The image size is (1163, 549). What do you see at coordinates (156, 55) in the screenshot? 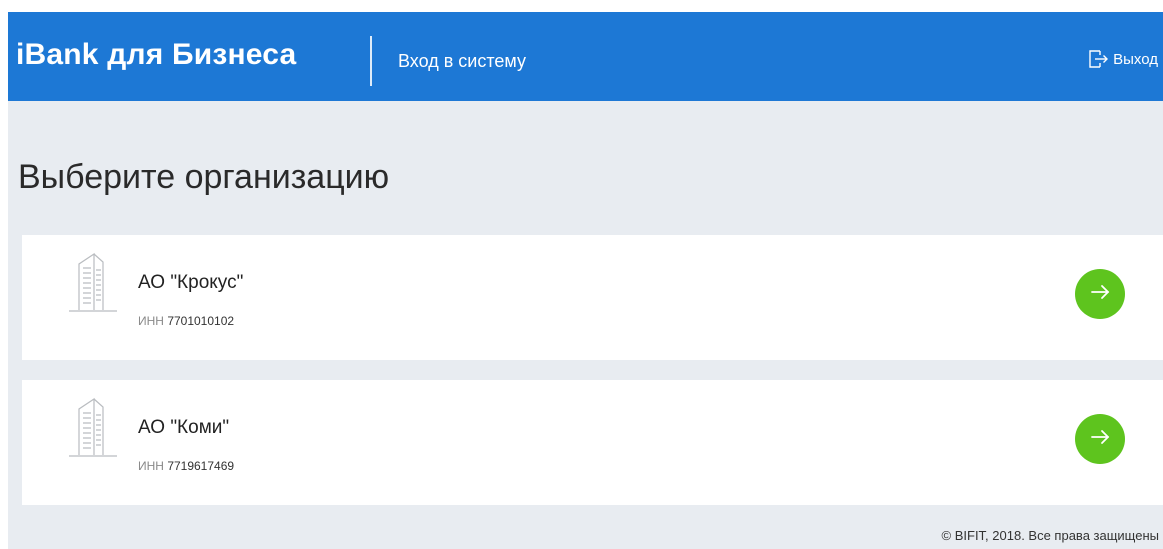
I see `brand-logo: iBank для Бизнеса` at bounding box center [156, 55].